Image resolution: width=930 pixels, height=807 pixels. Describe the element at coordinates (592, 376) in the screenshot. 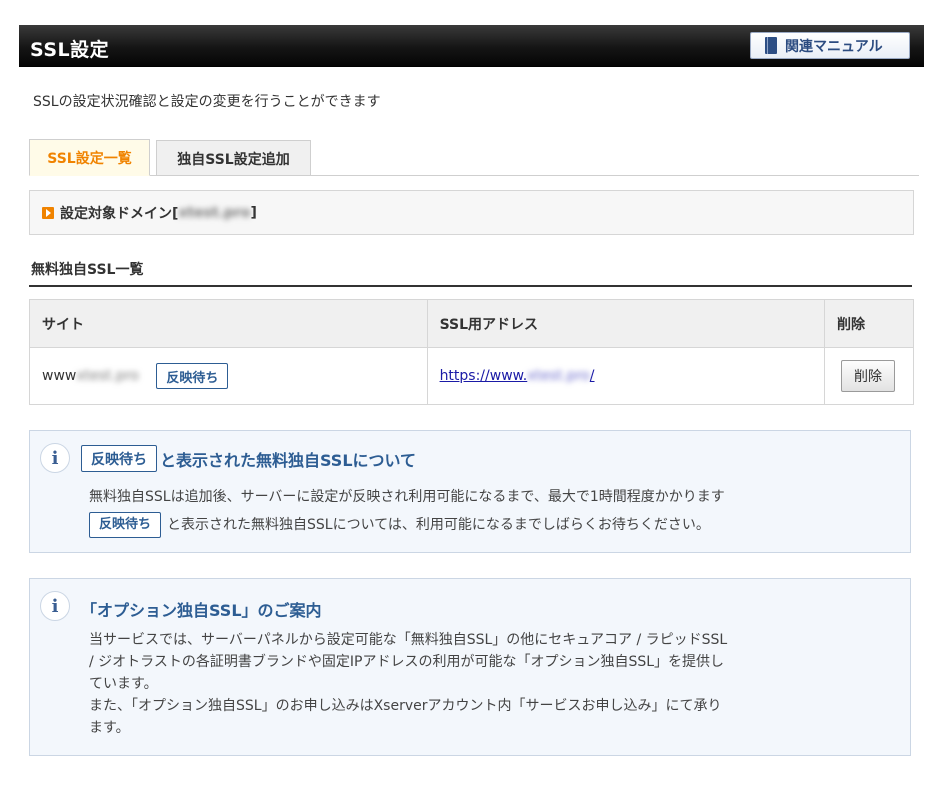

I see `address-suffix: /` at that location.